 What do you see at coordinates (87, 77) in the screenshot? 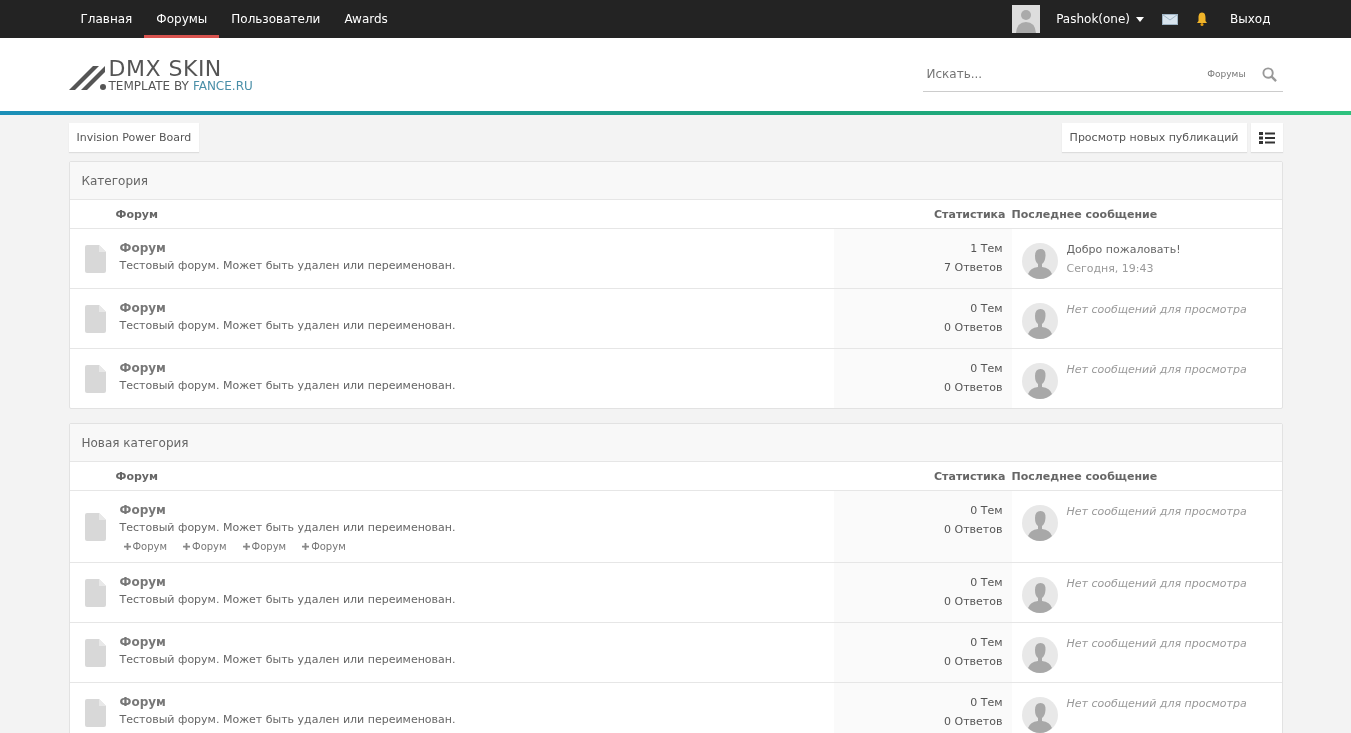
I see `logo-icon` at bounding box center [87, 77].